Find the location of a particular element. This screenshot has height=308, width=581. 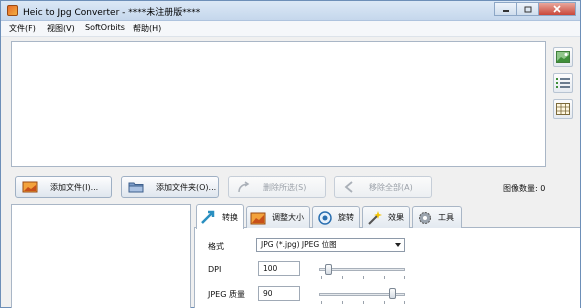

thumbnails-view-icon is located at coordinates (563, 57).